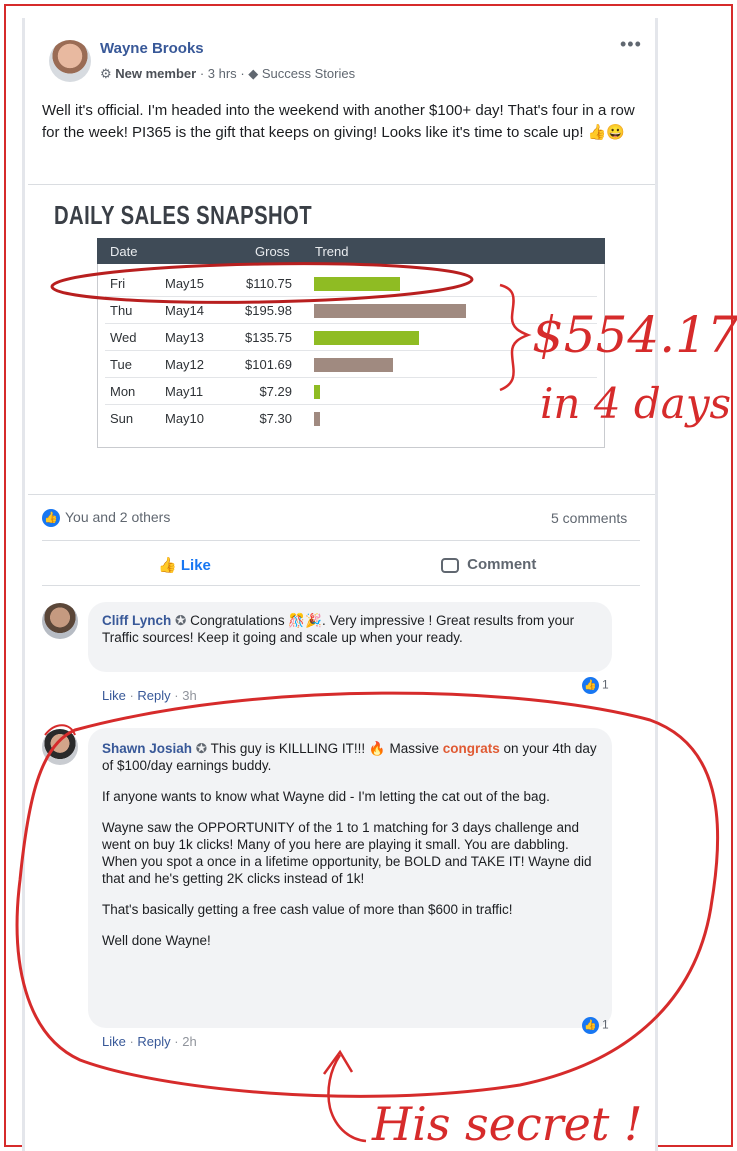 The image size is (737, 1151). I want to click on arrow-head, so click(338, 1062).